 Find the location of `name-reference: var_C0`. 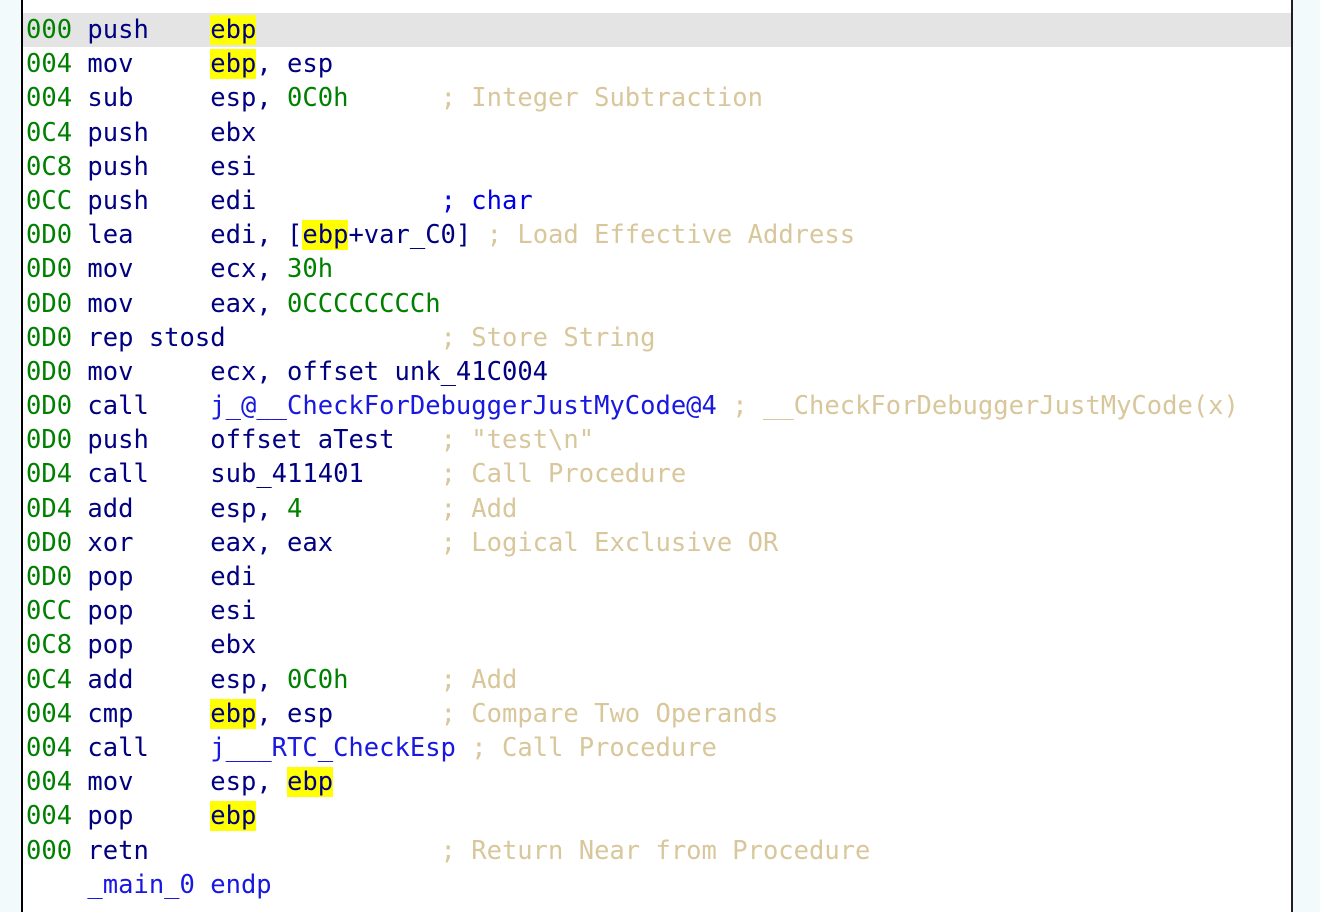

name-reference: var_C0 is located at coordinates (410, 235).